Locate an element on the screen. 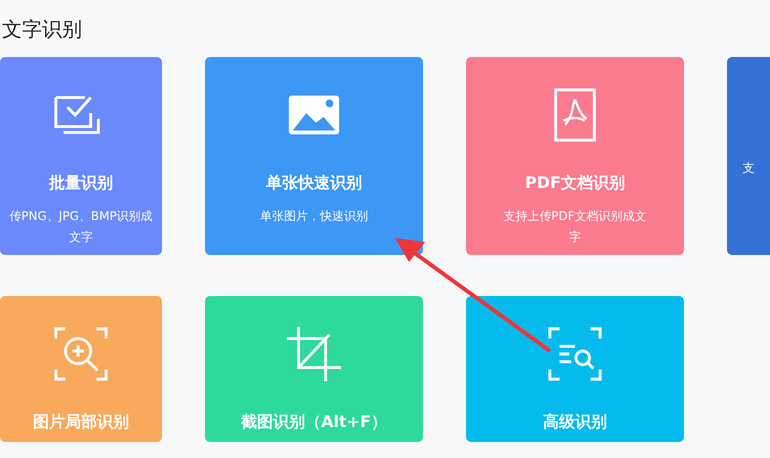 The height and width of the screenshot is (458, 770). card-description: 支 is located at coordinates (748, 168).